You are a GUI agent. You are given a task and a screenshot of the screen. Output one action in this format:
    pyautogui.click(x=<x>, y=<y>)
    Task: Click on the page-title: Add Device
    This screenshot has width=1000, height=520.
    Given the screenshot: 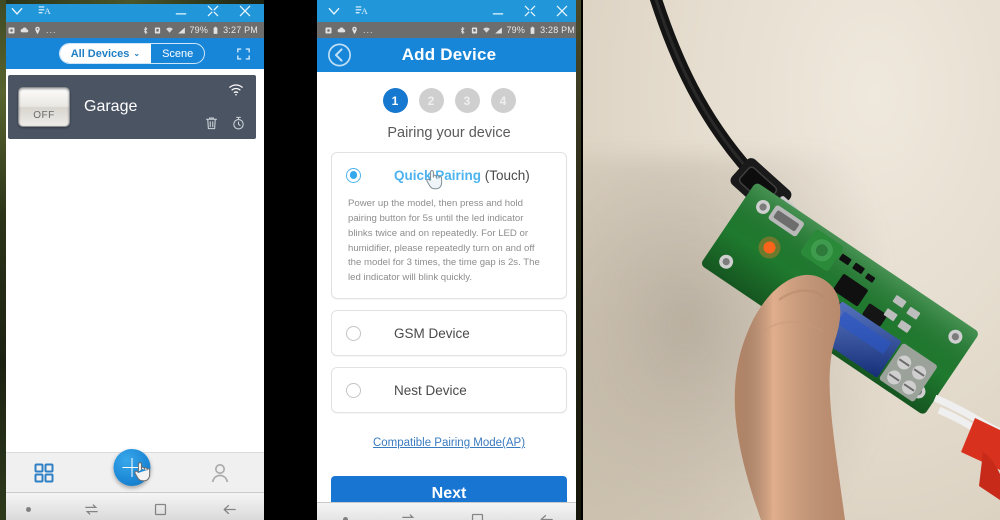 What is the action you would take?
    pyautogui.click(x=449, y=54)
    